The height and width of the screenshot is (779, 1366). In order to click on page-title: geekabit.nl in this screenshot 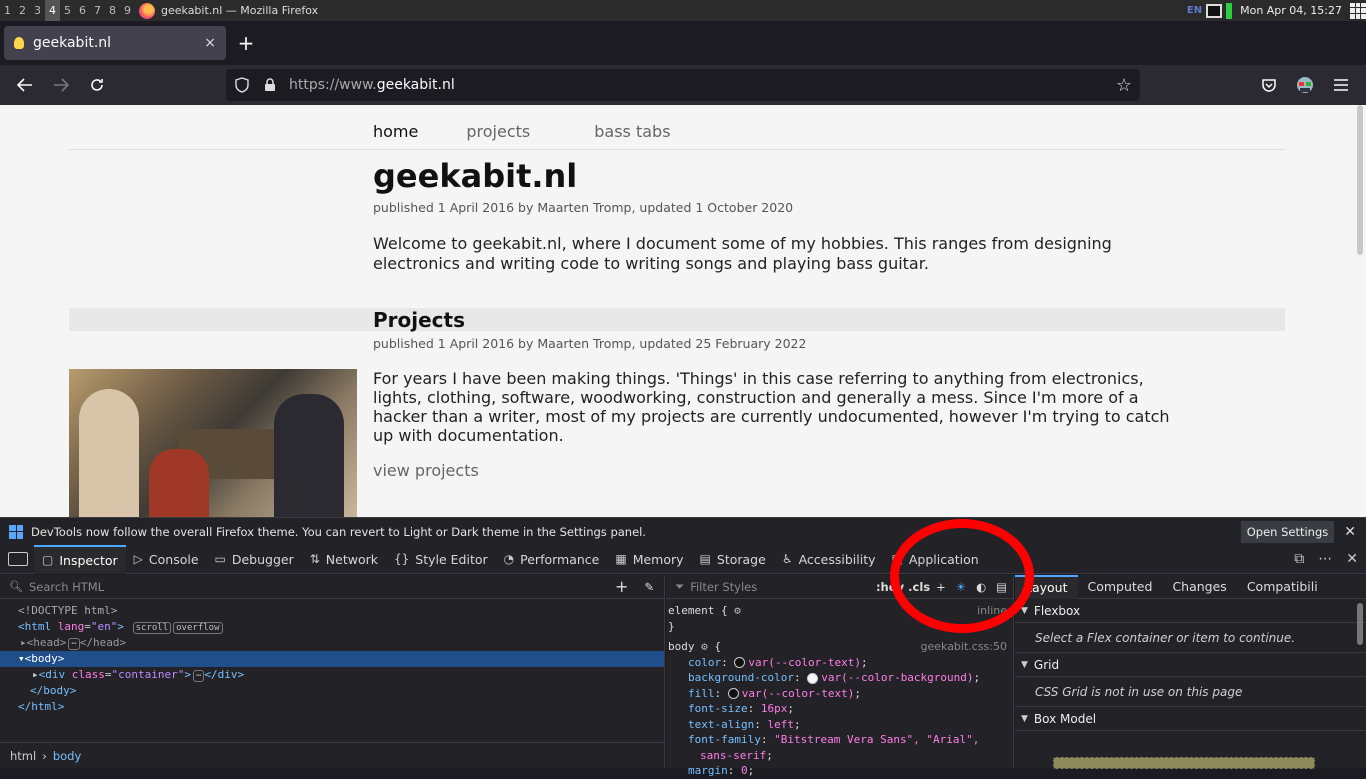, I will do `click(475, 176)`.